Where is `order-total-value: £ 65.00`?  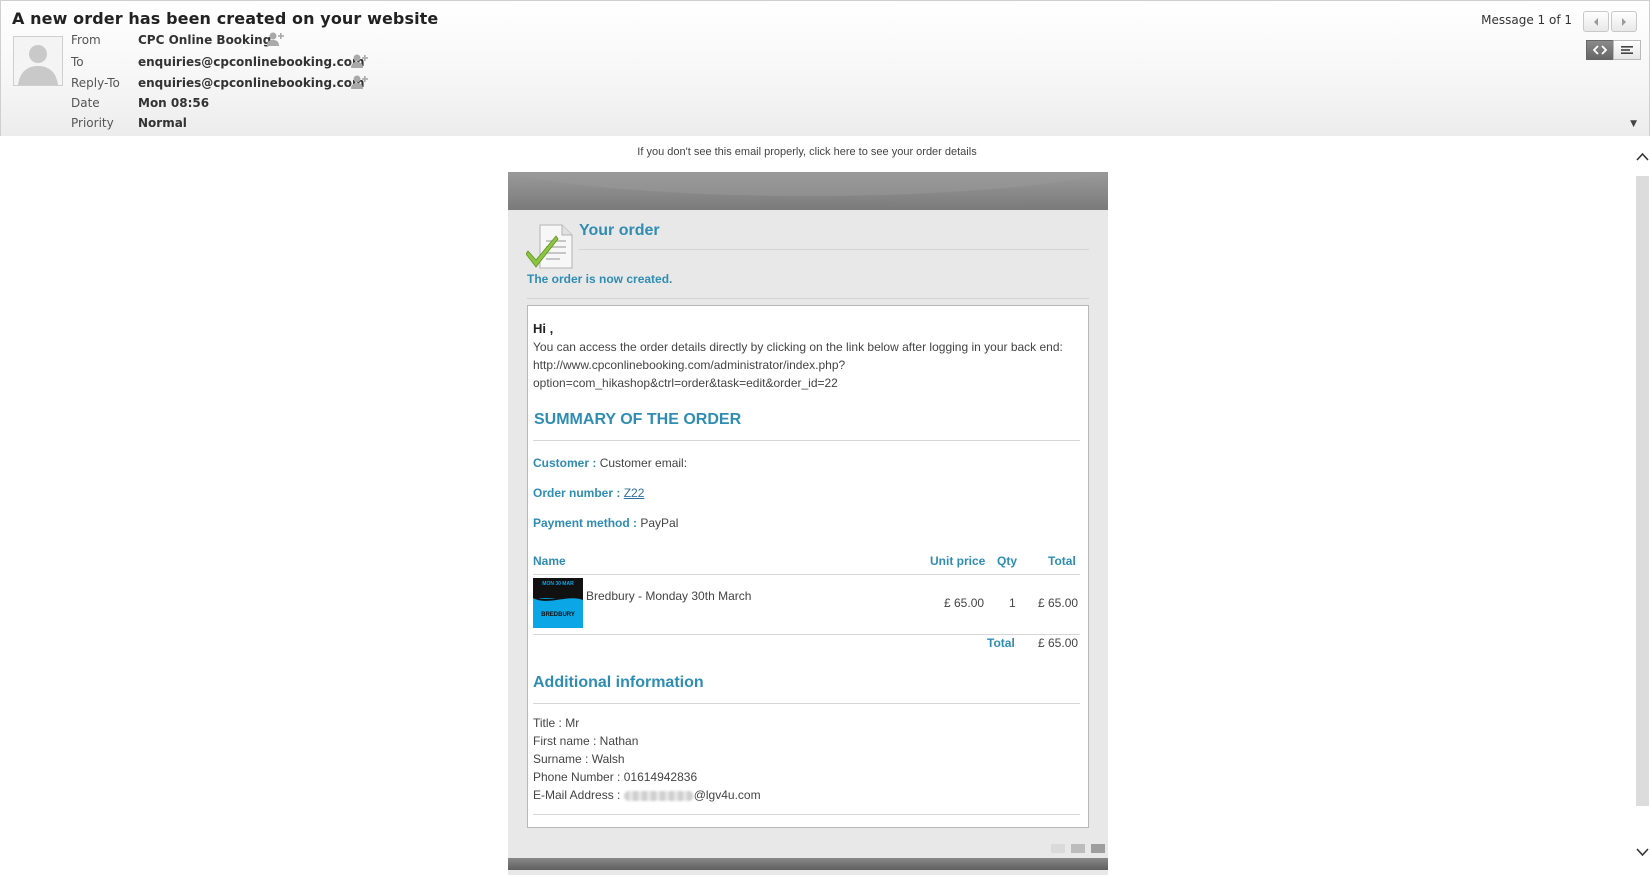 order-total-value: £ 65.00 is located at coordinates (1058, 643).